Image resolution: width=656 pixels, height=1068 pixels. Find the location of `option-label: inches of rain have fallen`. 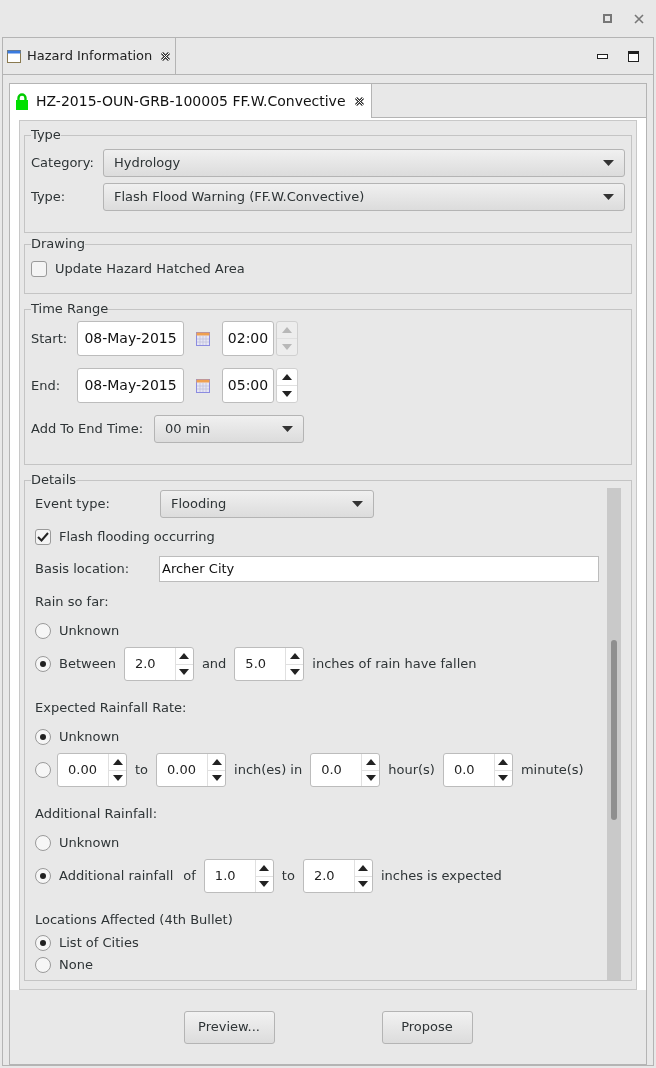

option-label: inches of rain have fallen is located at coordinates (394, 664).